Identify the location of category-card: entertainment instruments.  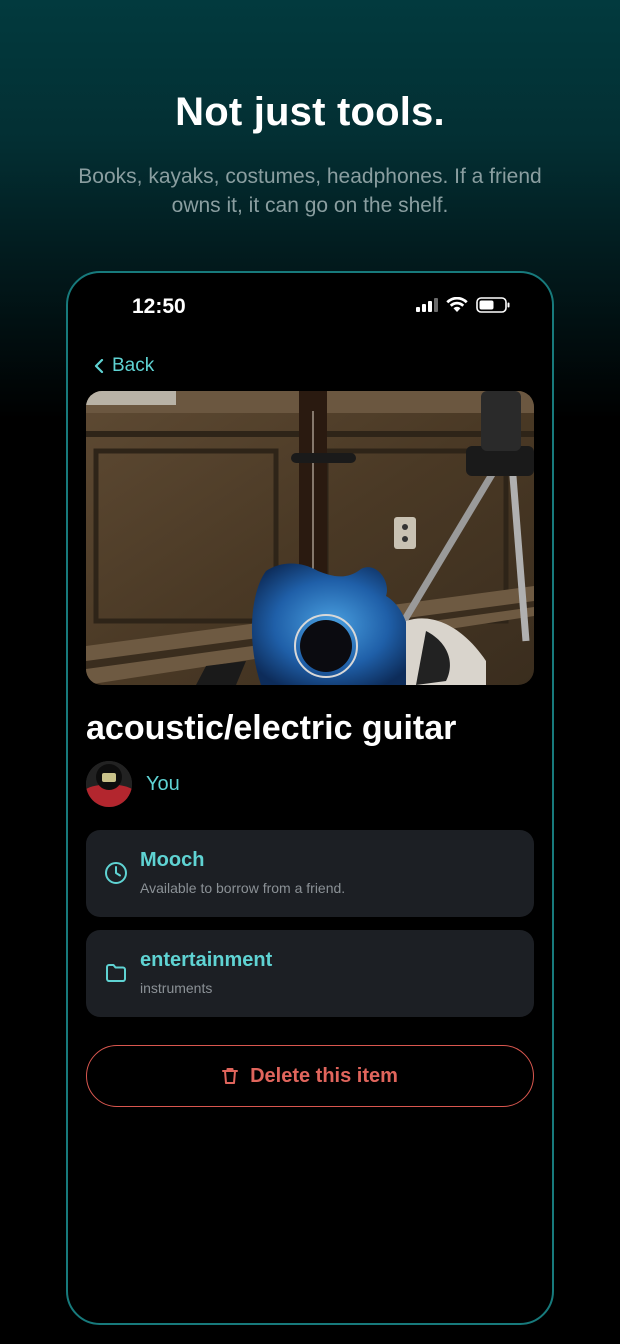
(310, 973).